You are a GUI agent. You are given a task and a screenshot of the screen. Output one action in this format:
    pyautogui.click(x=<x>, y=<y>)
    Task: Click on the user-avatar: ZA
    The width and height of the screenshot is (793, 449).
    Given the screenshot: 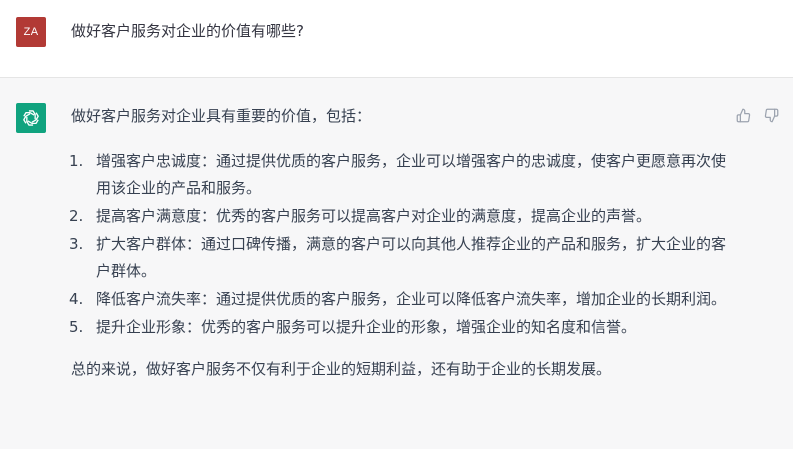 What is the action you would take?
    pyautogui.click(x=31, y=32)
    